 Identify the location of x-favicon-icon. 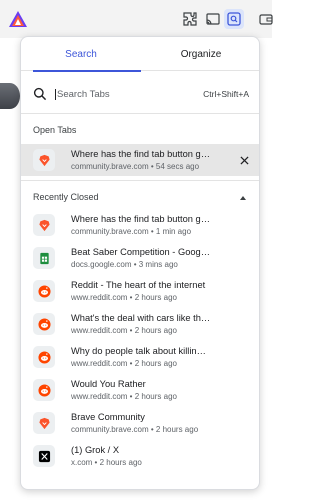
(44, 456).